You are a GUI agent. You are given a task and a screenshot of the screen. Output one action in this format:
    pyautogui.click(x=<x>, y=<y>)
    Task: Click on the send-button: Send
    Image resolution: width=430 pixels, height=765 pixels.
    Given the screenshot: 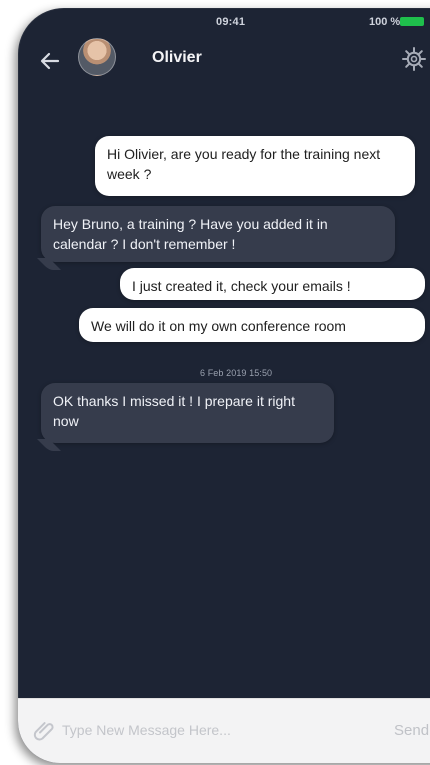 What is the action you would take?
    pyautogui.click(x=411, y=730)
    